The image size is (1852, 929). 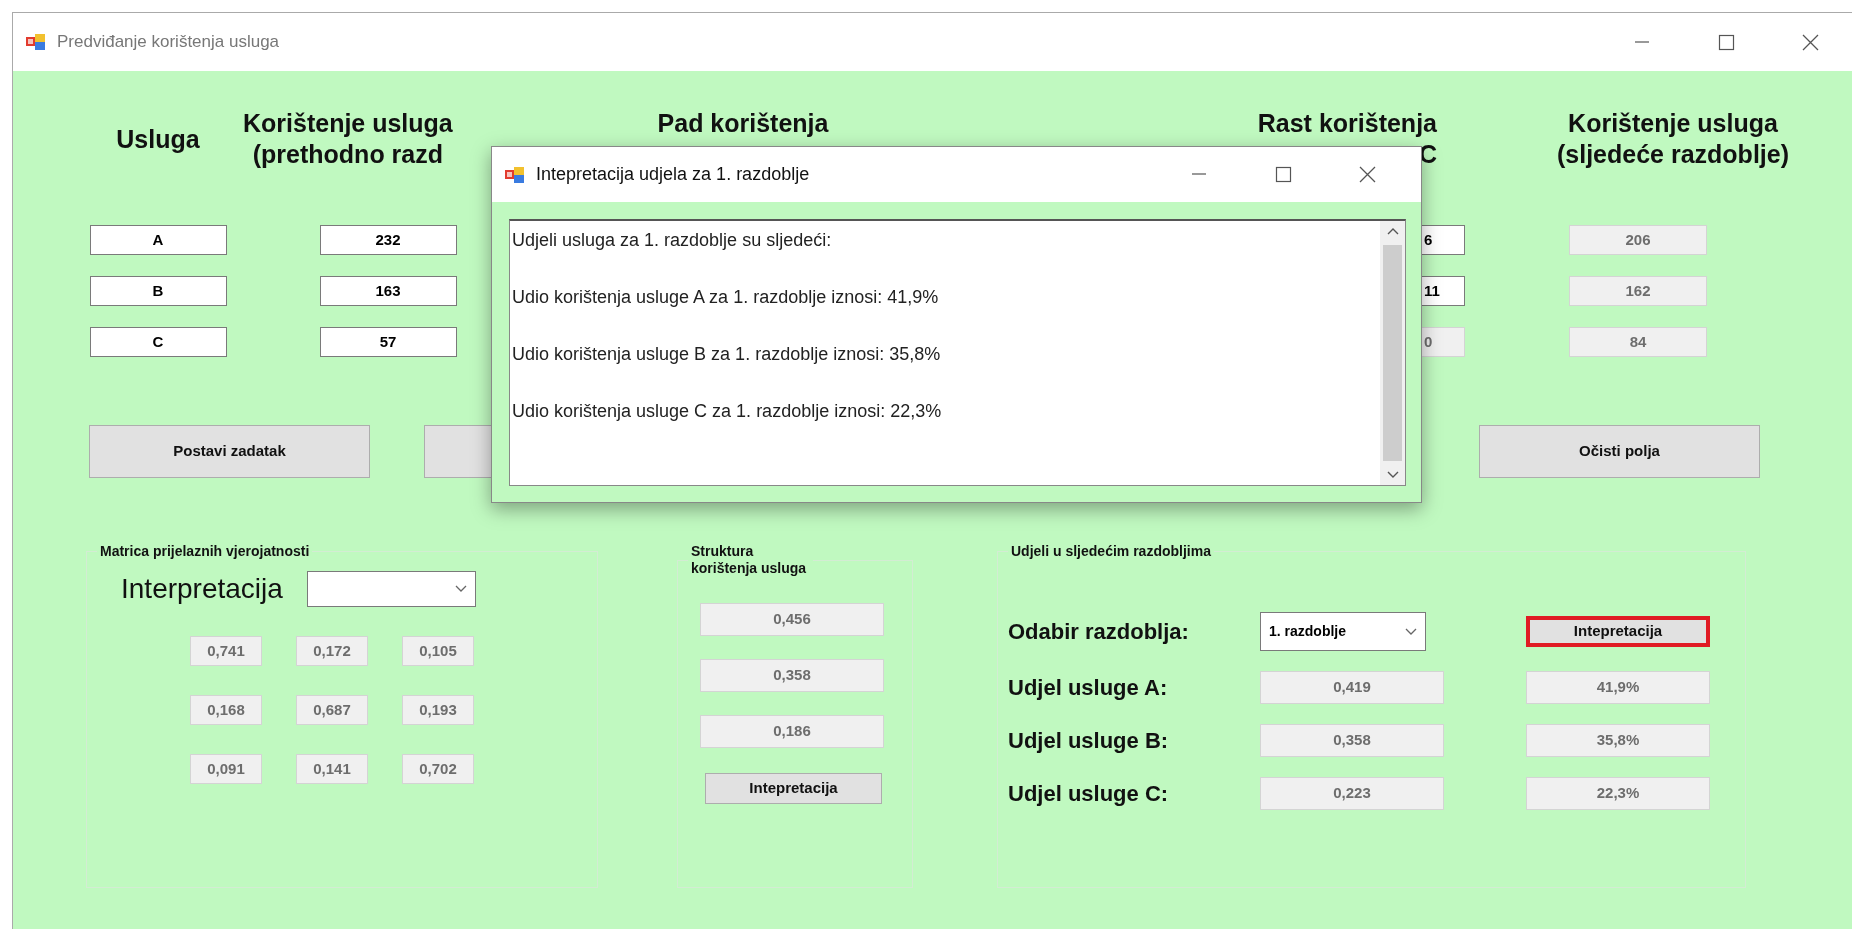 What do you see at coordinates (158, 291) in the screenshot?
I see `input-field: B` at bounding box center [158, 291].